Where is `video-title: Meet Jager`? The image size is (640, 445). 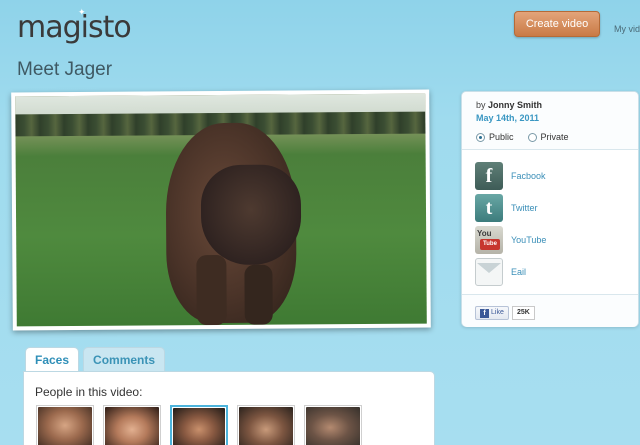
video-title: Meet Jager is located at coordinates (65, 69).